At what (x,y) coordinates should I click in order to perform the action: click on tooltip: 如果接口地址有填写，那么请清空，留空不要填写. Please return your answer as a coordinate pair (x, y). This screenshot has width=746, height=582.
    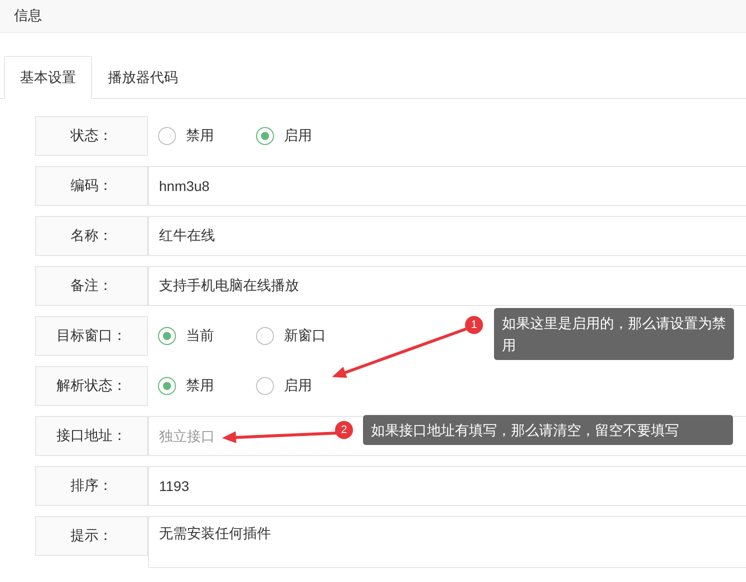
    Looking at the image, I should click on (548, 430).